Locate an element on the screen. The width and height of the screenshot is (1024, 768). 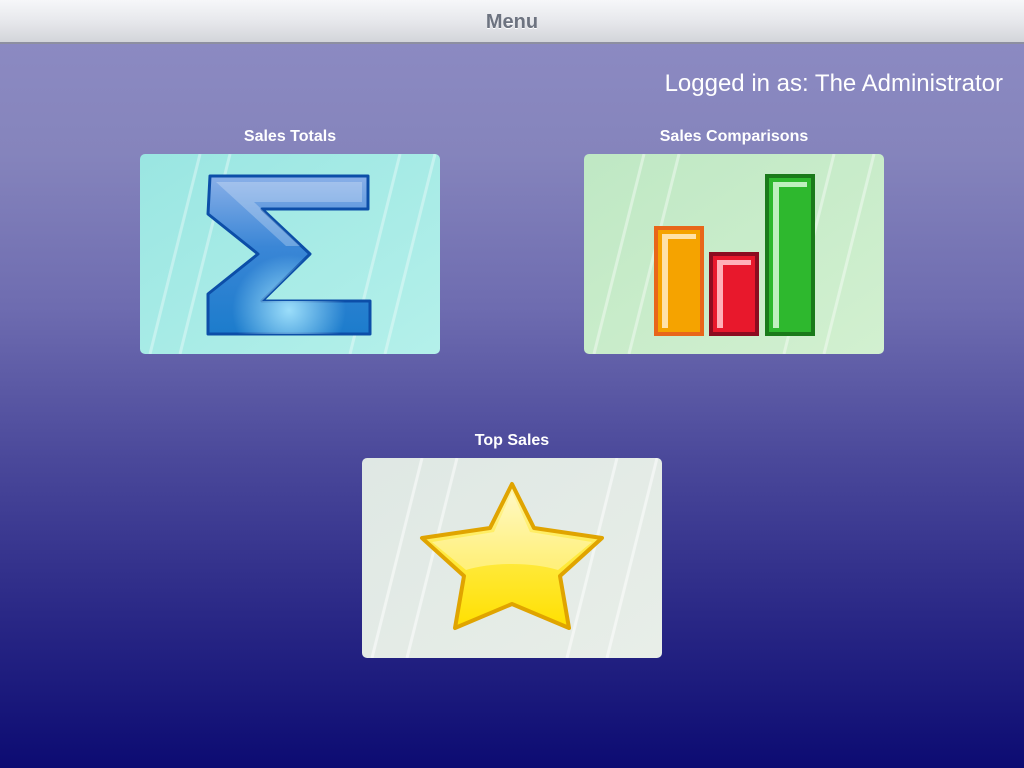
star-icon is located at coordinates (512, 558).